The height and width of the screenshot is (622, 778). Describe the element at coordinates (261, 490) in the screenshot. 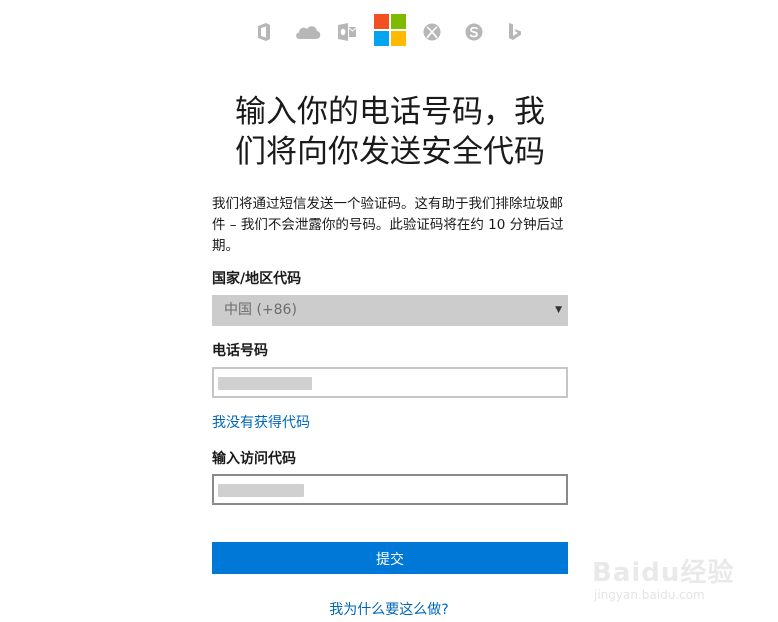

I see `redacted-code-value` at that location.